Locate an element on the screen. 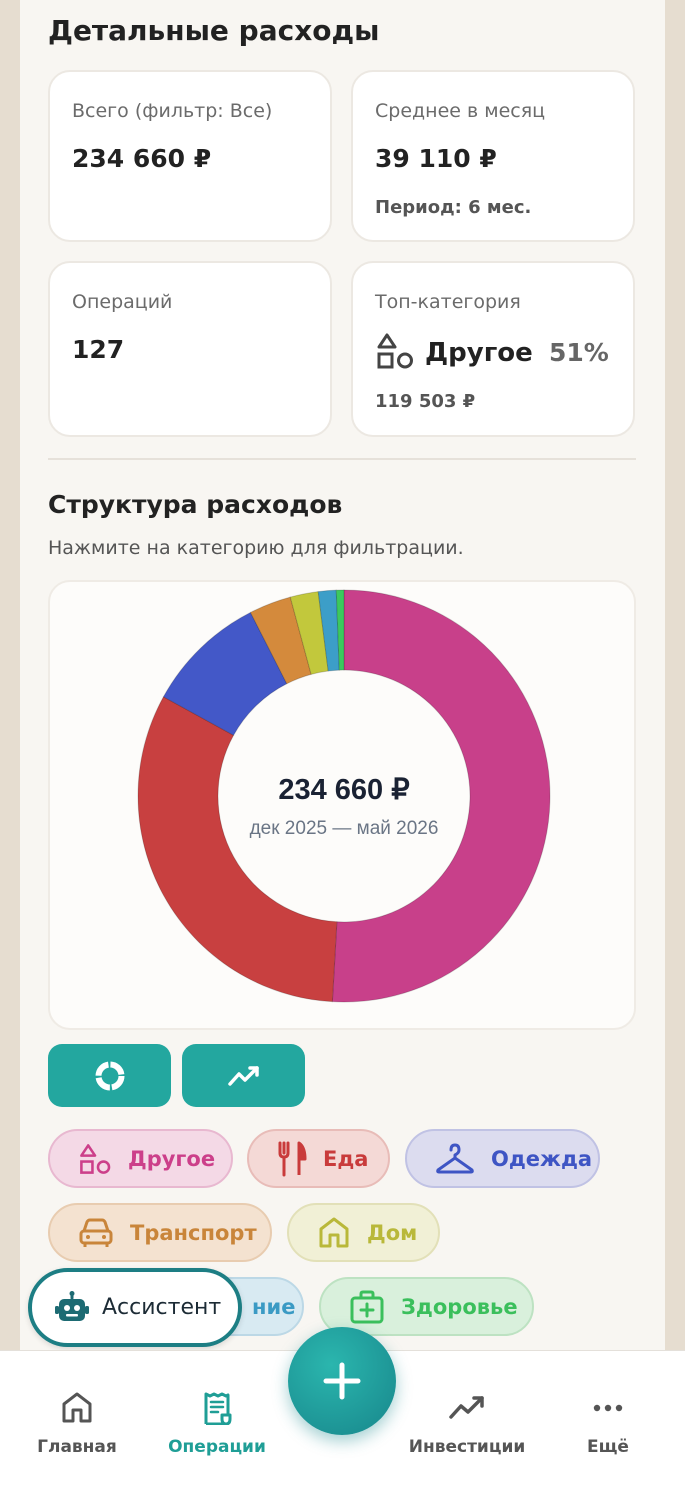 The image size is (685, 1486). avg-card: Среднее в месяц 39 110 ₽ Период: 6 мес. is located at coordinates (493, 156).